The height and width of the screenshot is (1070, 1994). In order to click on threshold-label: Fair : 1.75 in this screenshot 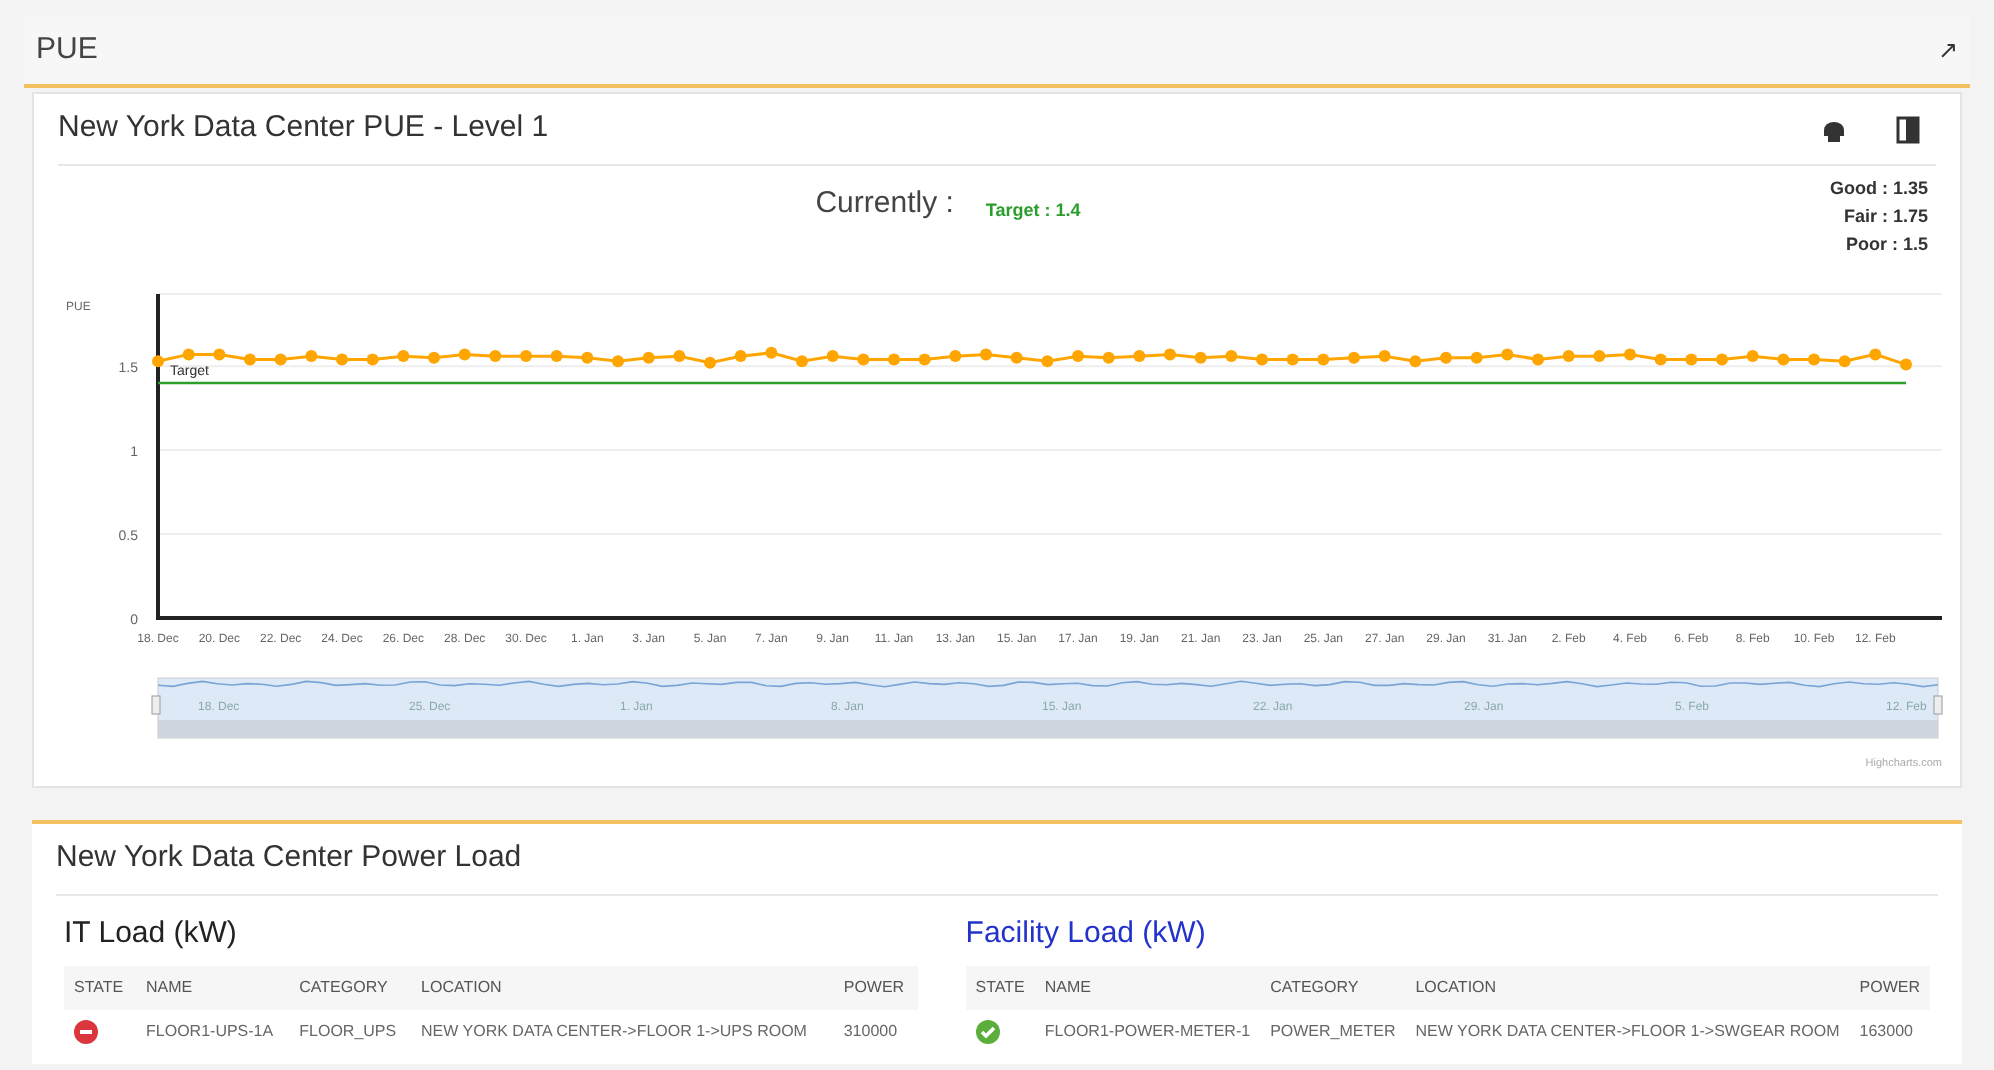, I will do `click(1884, 217)`.